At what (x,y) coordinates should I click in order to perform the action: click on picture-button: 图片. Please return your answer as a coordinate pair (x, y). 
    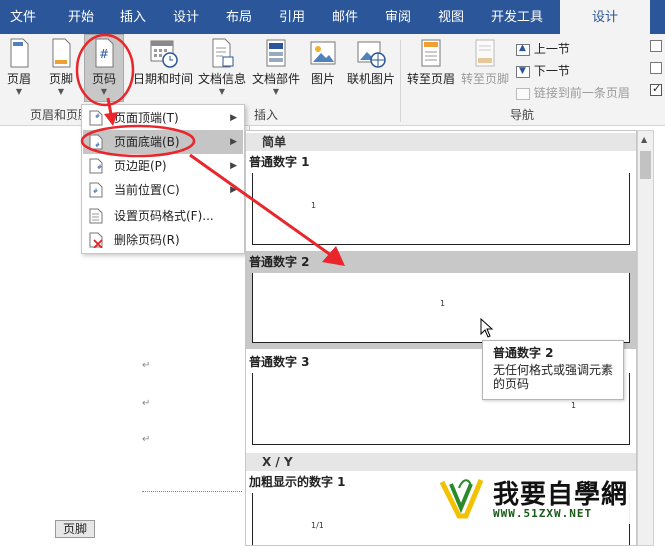
    Looking at the image, I should click on (323, 62).